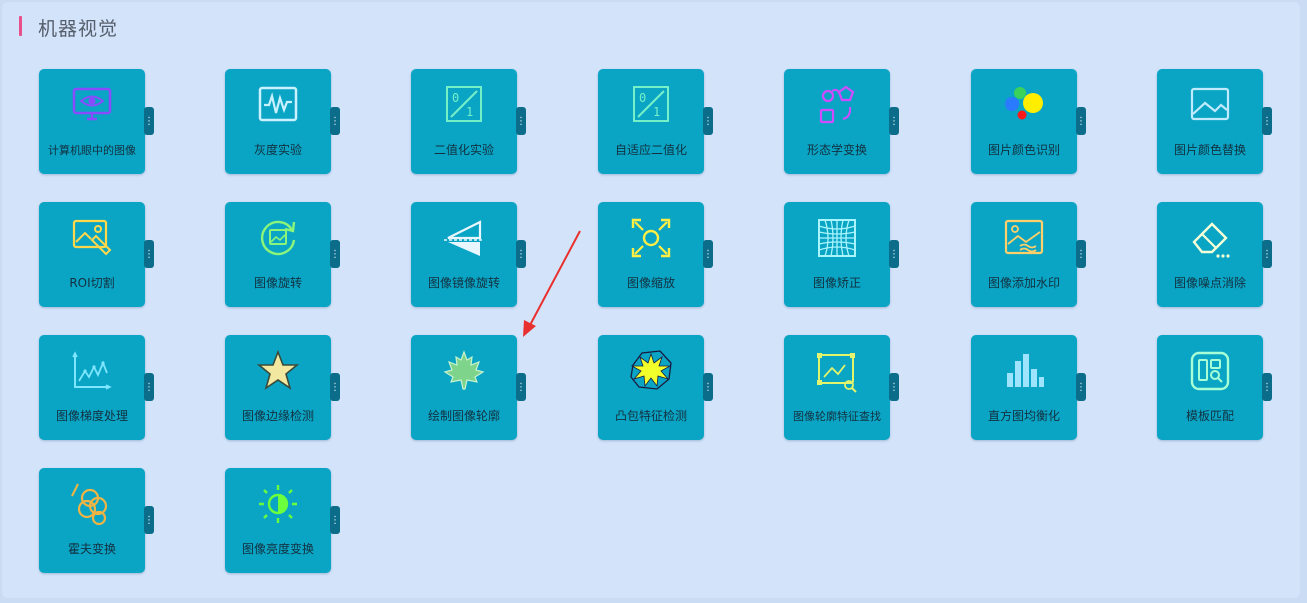 This screenshot has height=603, width=1307. I want to click on tile-brightness: 图像亮度变换 ⋮, so click(282, 520).